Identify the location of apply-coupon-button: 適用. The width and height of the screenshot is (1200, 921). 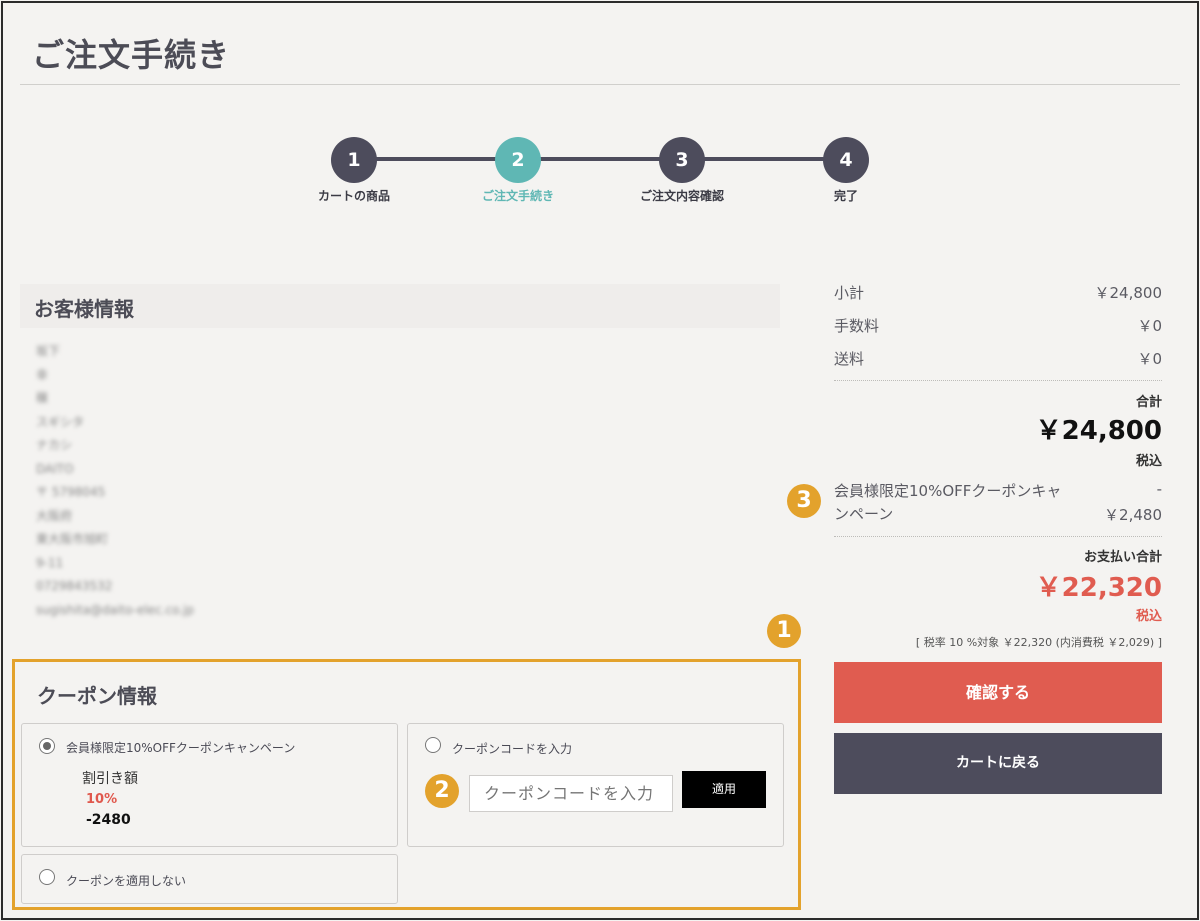
(724, 789).